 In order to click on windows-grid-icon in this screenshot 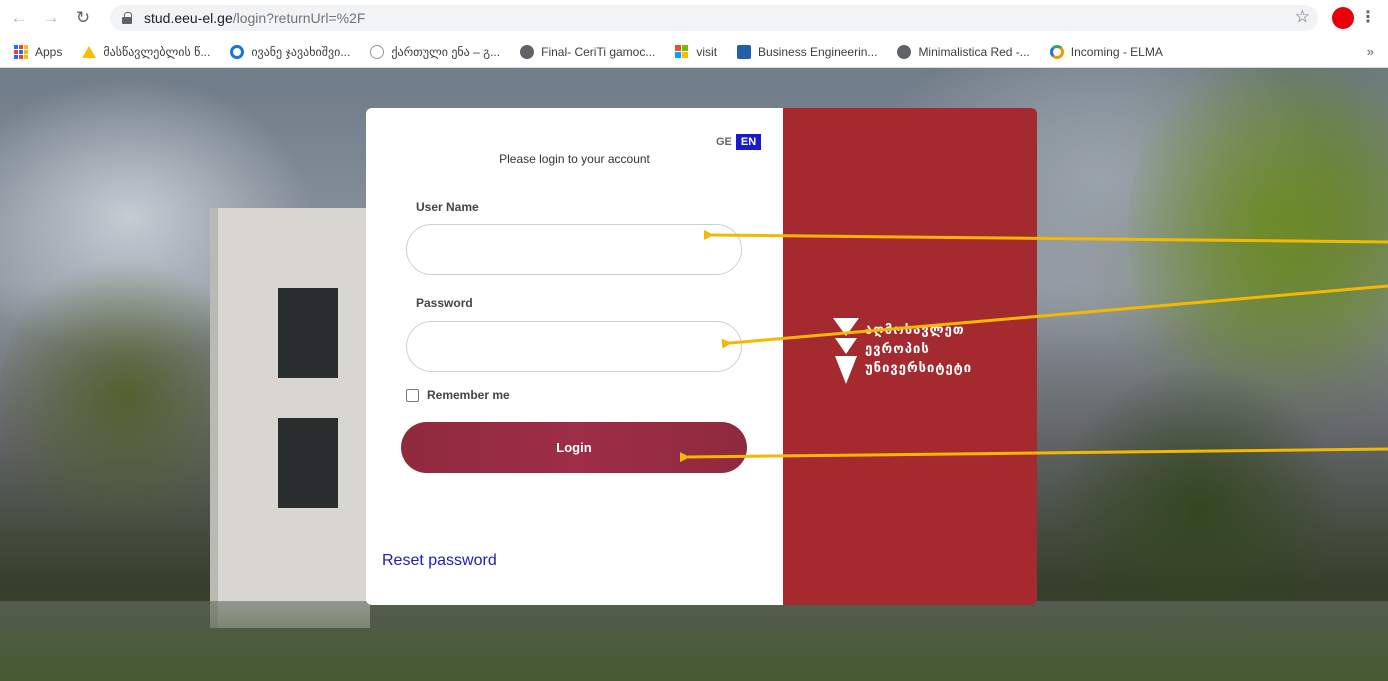, I will do `click(682, 51)`.